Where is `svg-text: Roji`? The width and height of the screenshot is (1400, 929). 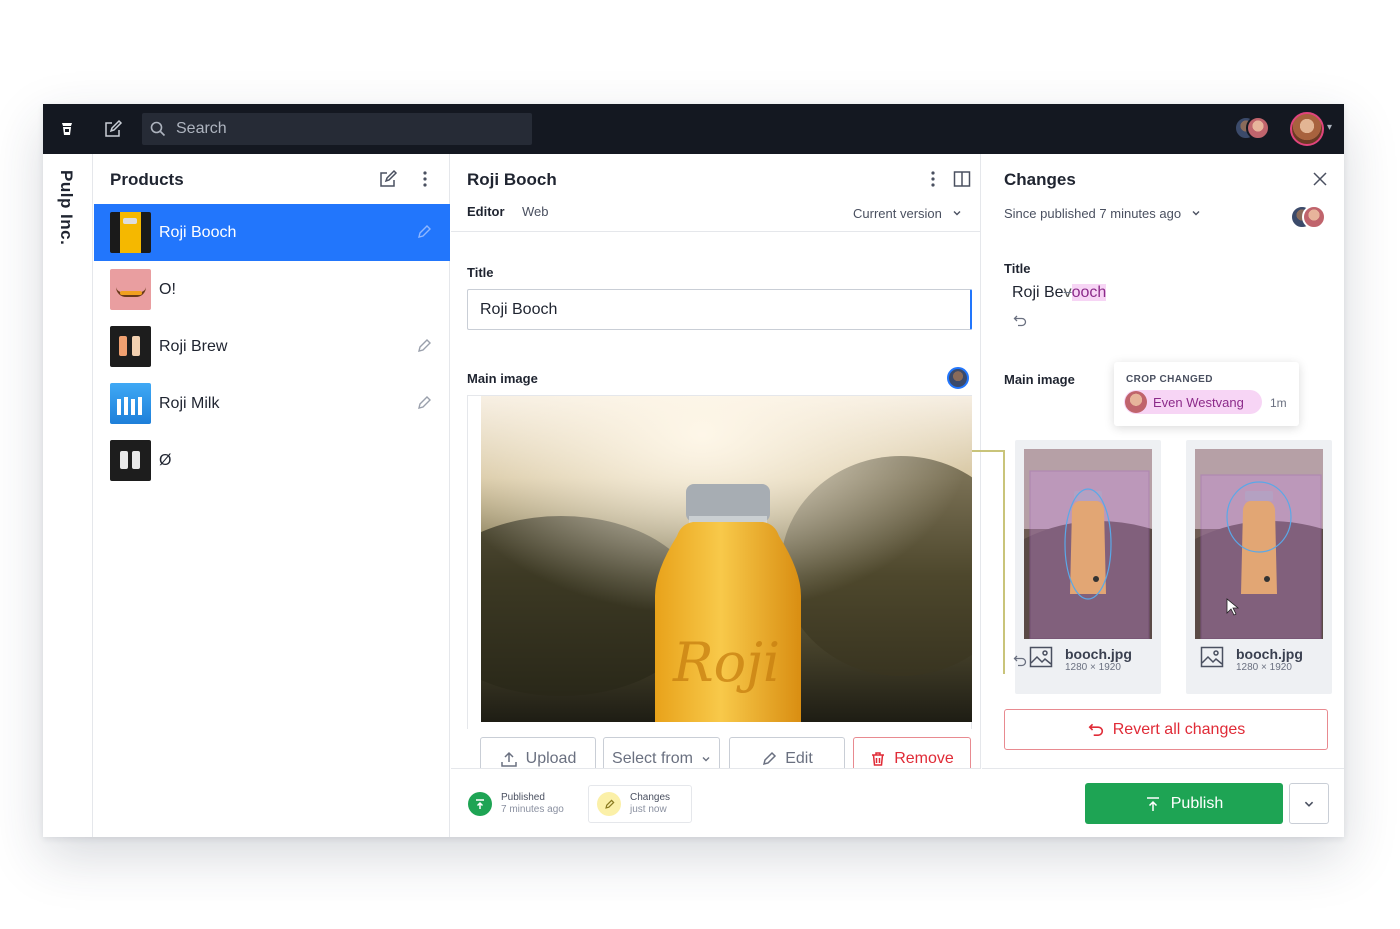
svg-text: Roji is located at coordinates (726, 662).